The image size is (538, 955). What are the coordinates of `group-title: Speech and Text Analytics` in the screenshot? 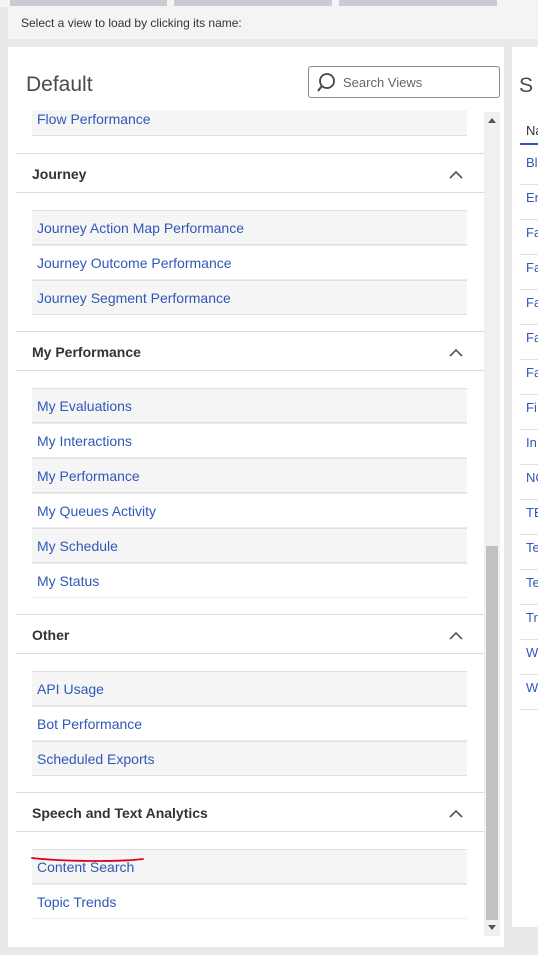 It's located at (120, 813).